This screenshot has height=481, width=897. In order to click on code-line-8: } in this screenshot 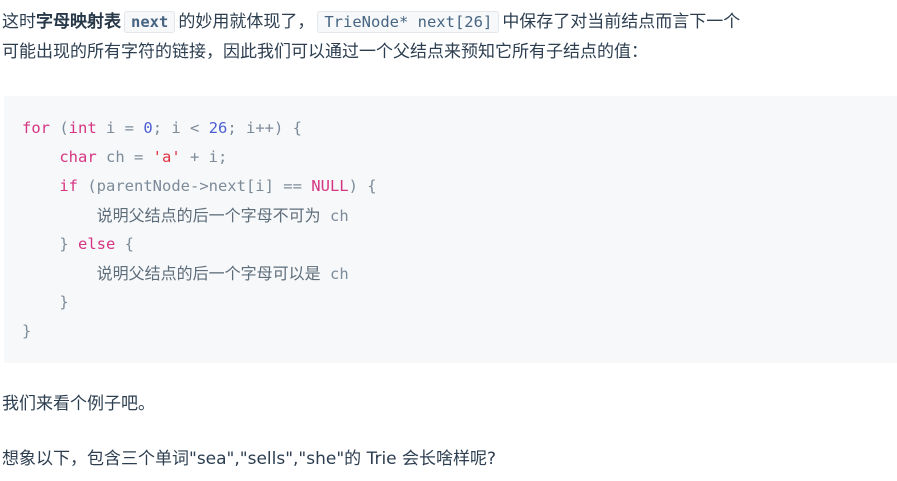, I will do `click(27, 331)`.